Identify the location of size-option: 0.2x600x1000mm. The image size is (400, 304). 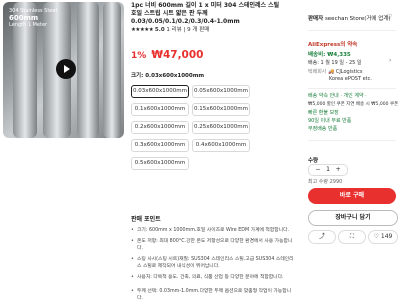
(160, 127).